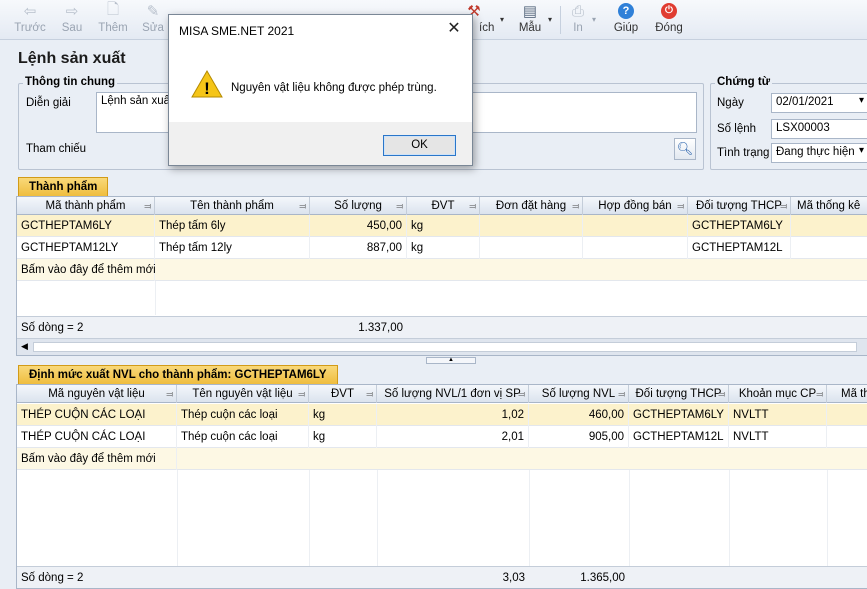  What do you see at coordinates (635, 206) in the screenshot?
I see `column-header: Hợp đồng bán ⫤` at bounding box center [635, 206].